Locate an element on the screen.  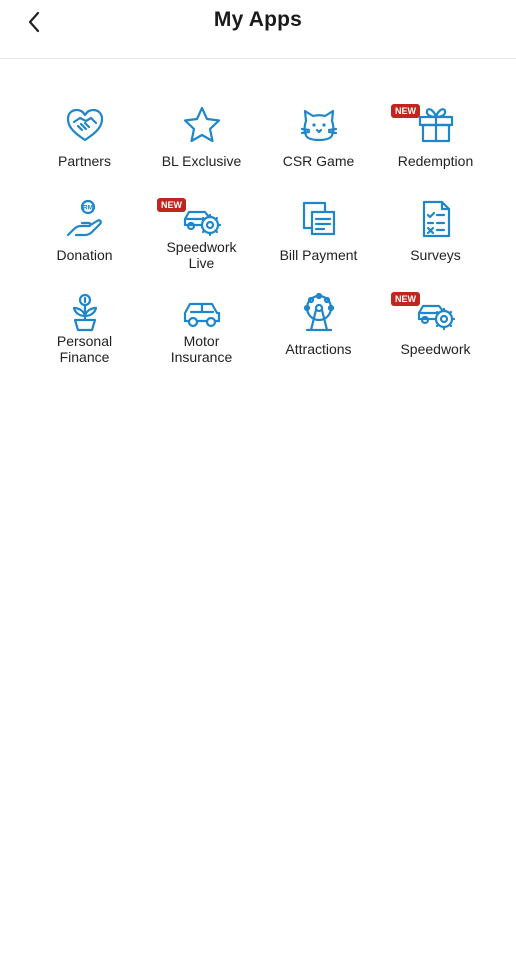
app-label: Personal Finance is located at coordinates (84, 349).